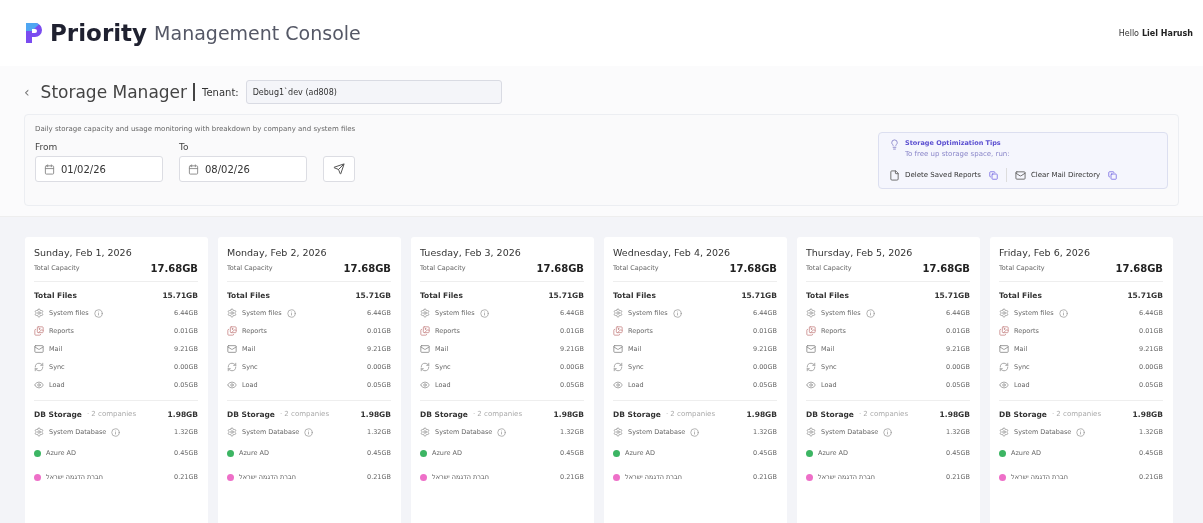 This screenshot has height=523, width=1203. Describe the element at coordinates (27, 92) in the screenshot. I see `back-link: ‹` at that location.